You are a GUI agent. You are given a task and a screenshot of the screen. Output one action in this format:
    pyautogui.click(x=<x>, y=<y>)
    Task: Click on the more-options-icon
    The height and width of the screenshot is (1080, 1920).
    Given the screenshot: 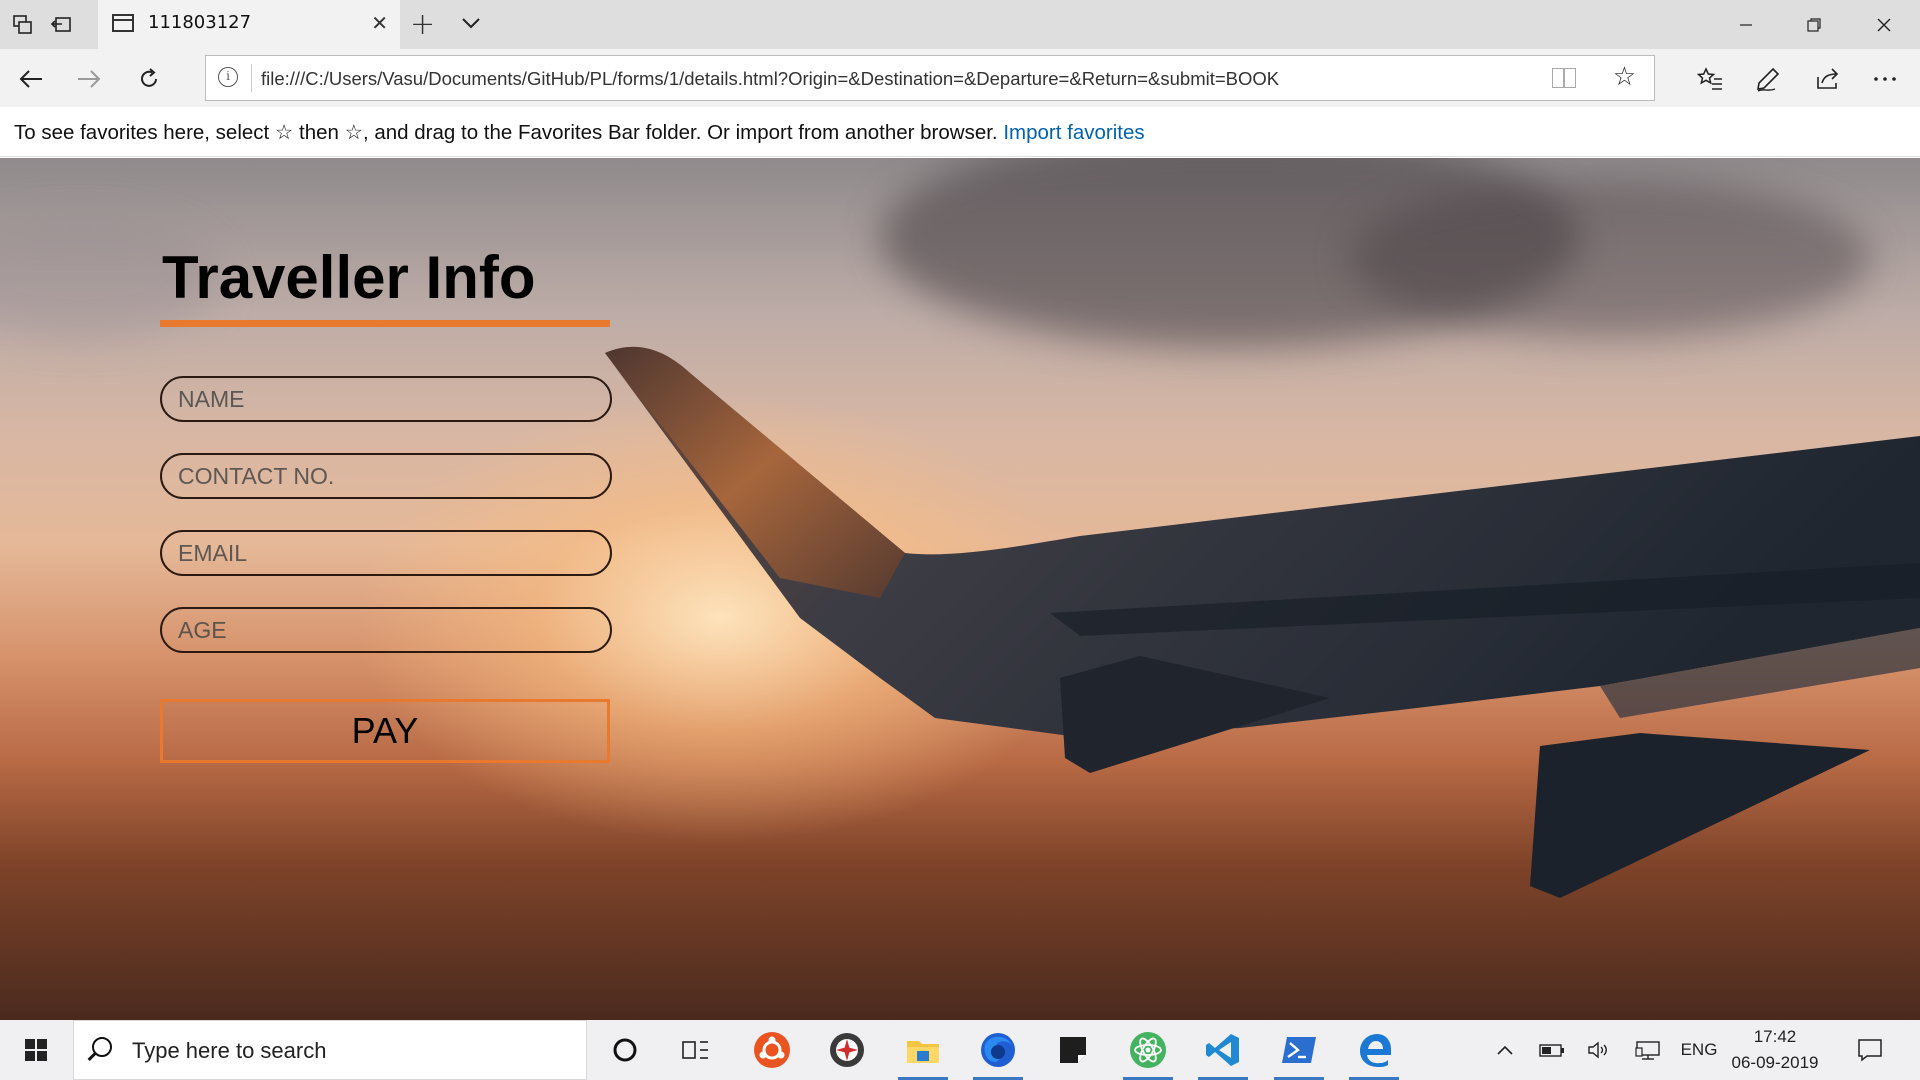 What is the action you would take?
    pyautogui.click(x=1885, y=79)
    